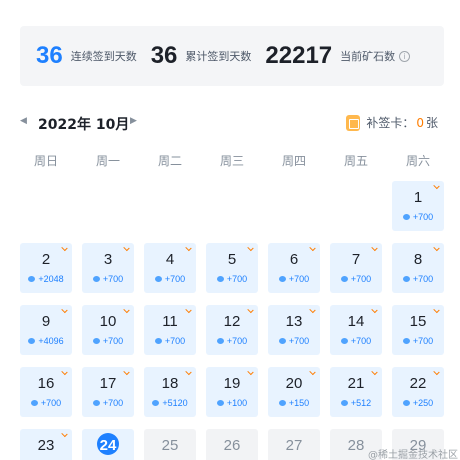 This screenshot has width=460, height=460. Describe the element at coordinates (418, 259) in the screenshot. I see `day-number: 8` at that location.